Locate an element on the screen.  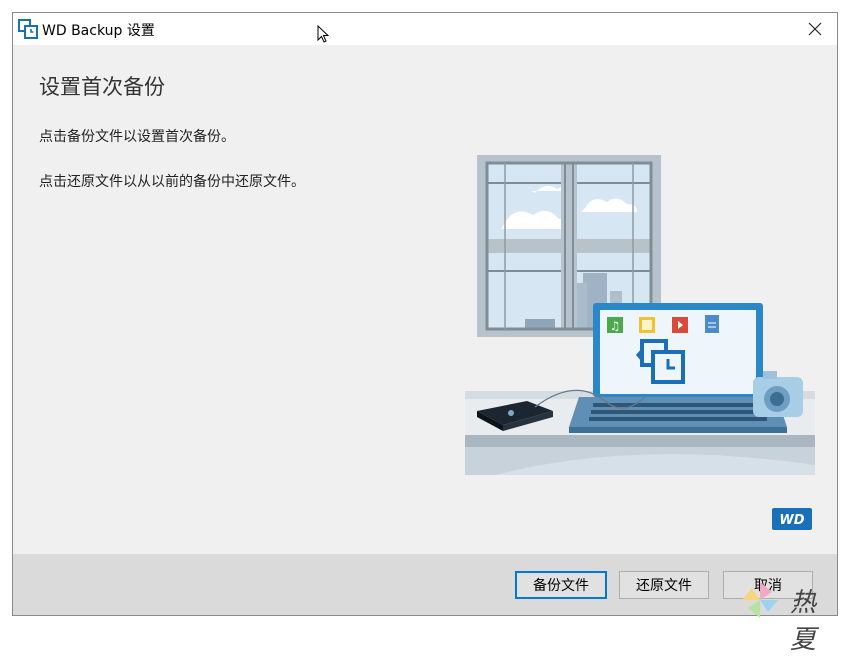
close-icon is located at coordinates (815, 29).